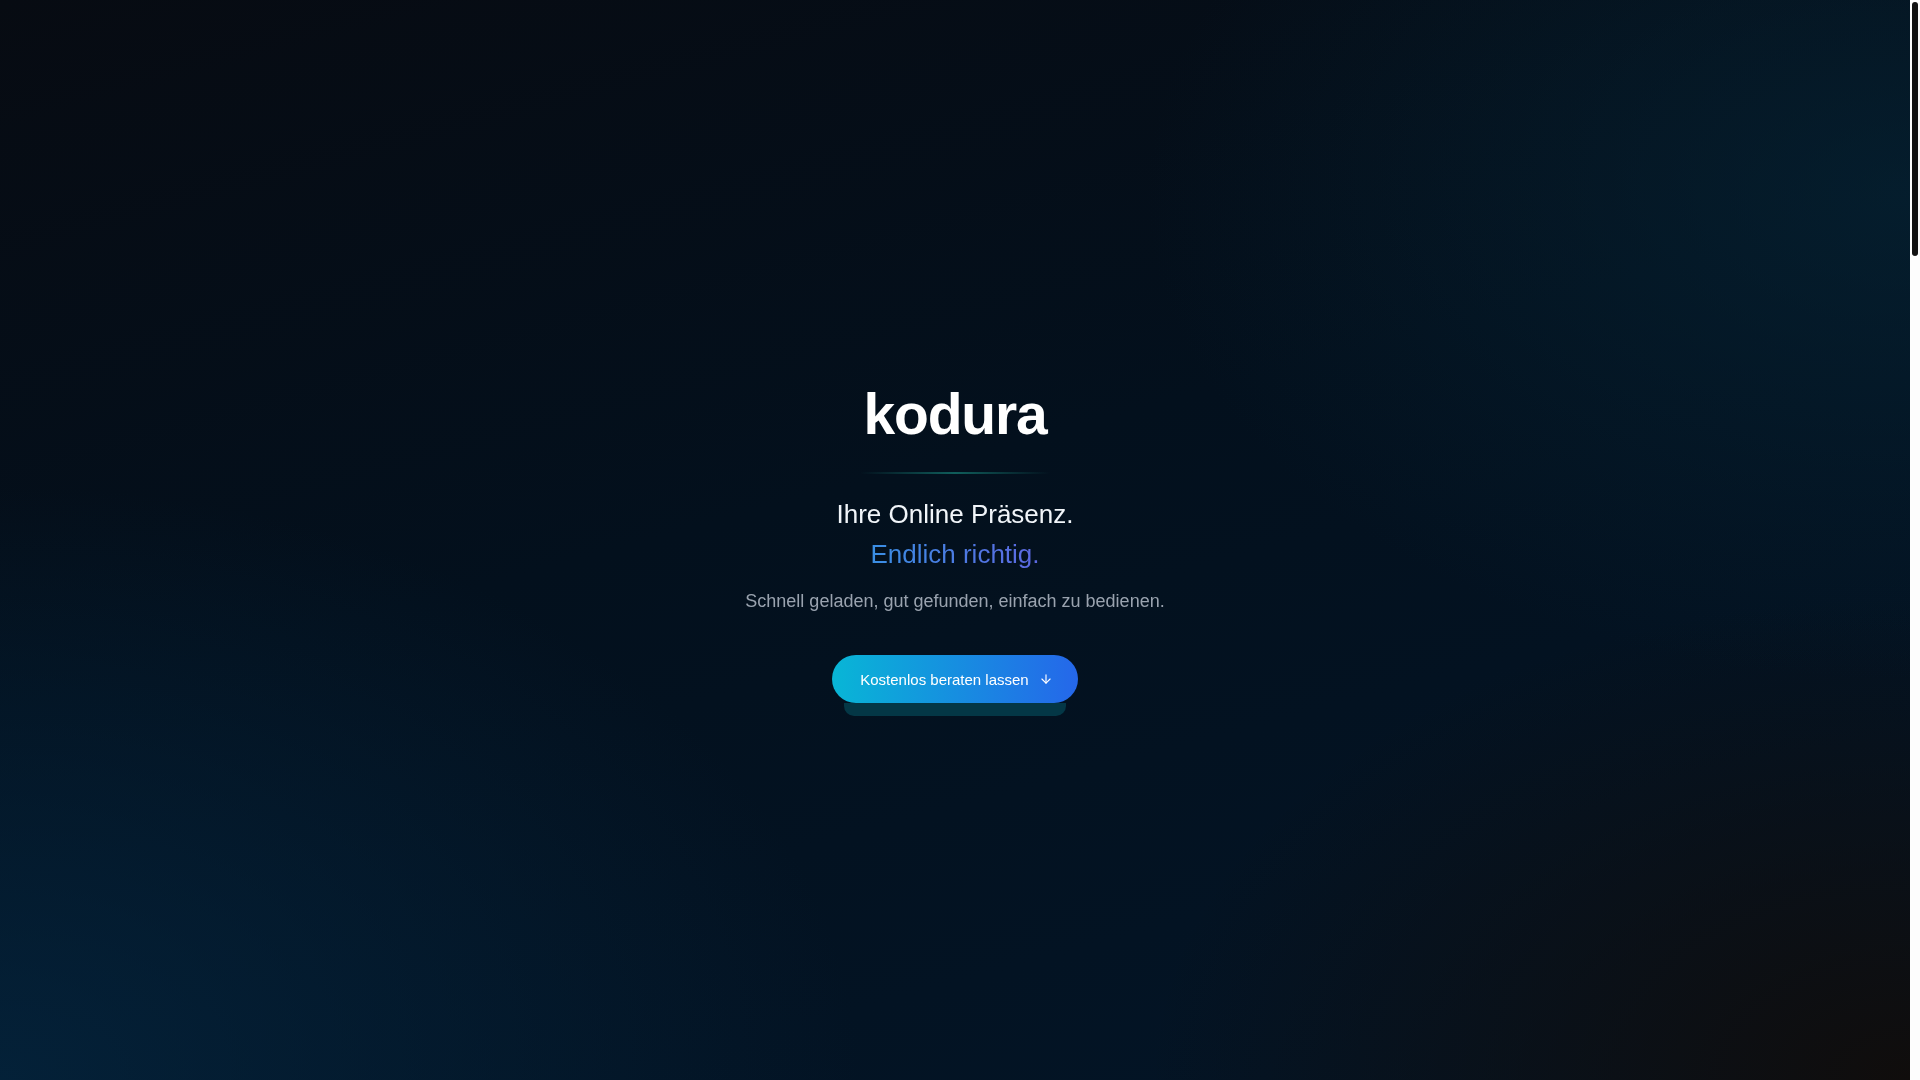  I want to click on arrow-down-icon, so click(1045, 679).